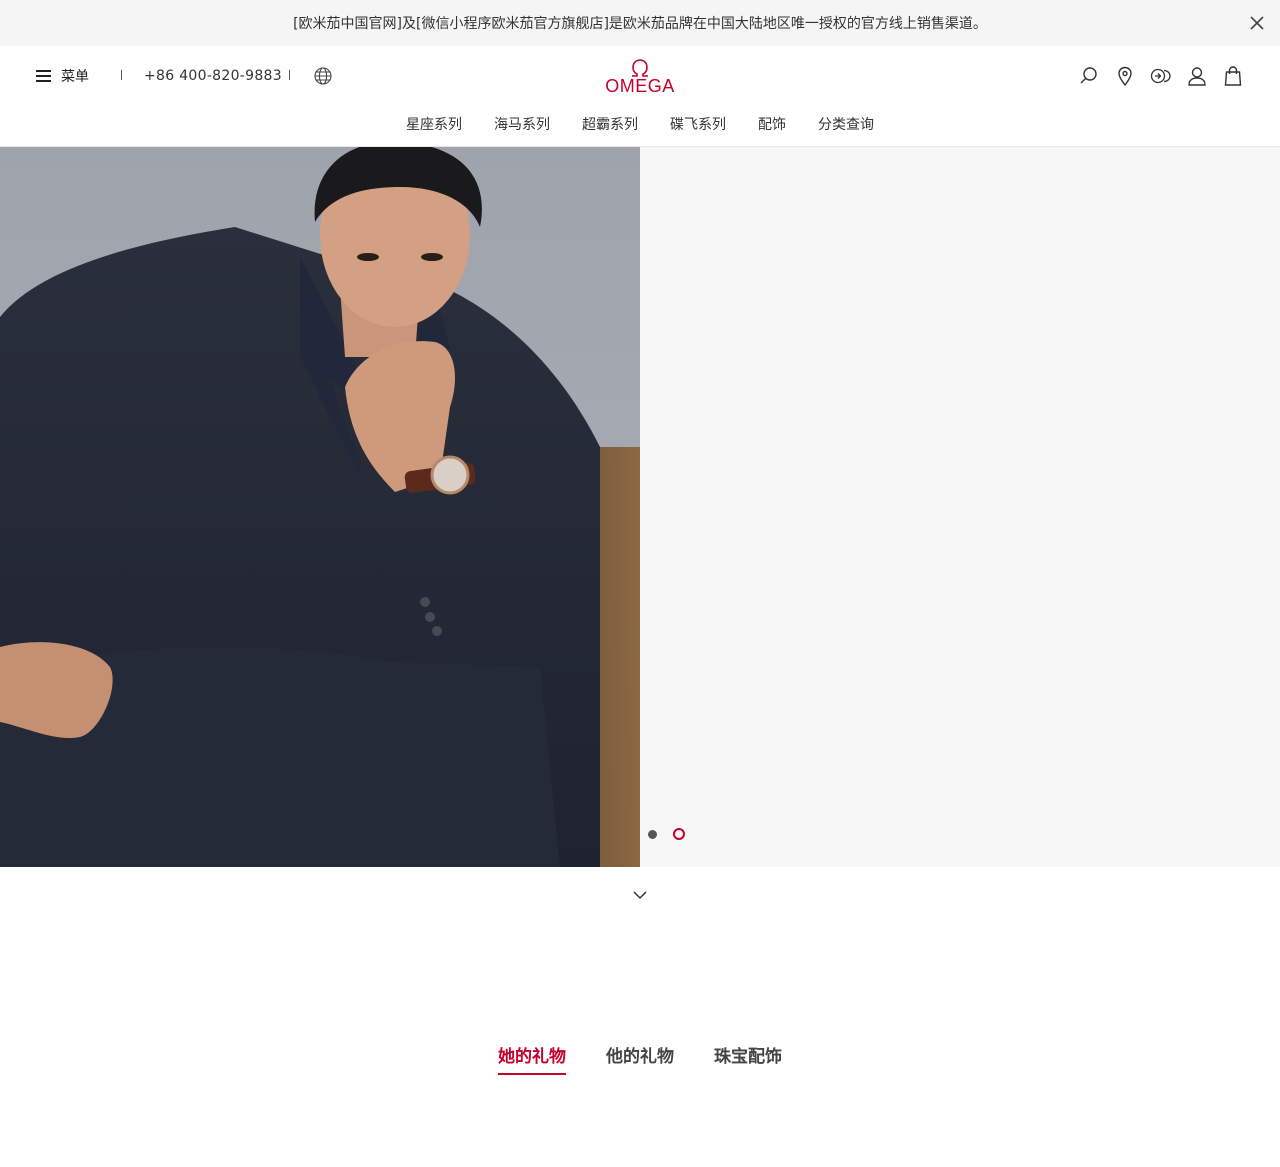 This screenshot has width=1280, height=1167. What do you see at coordinates (652, 834) in the screenshot?
I see `carousel-dot` at bounding box center [652, 834].